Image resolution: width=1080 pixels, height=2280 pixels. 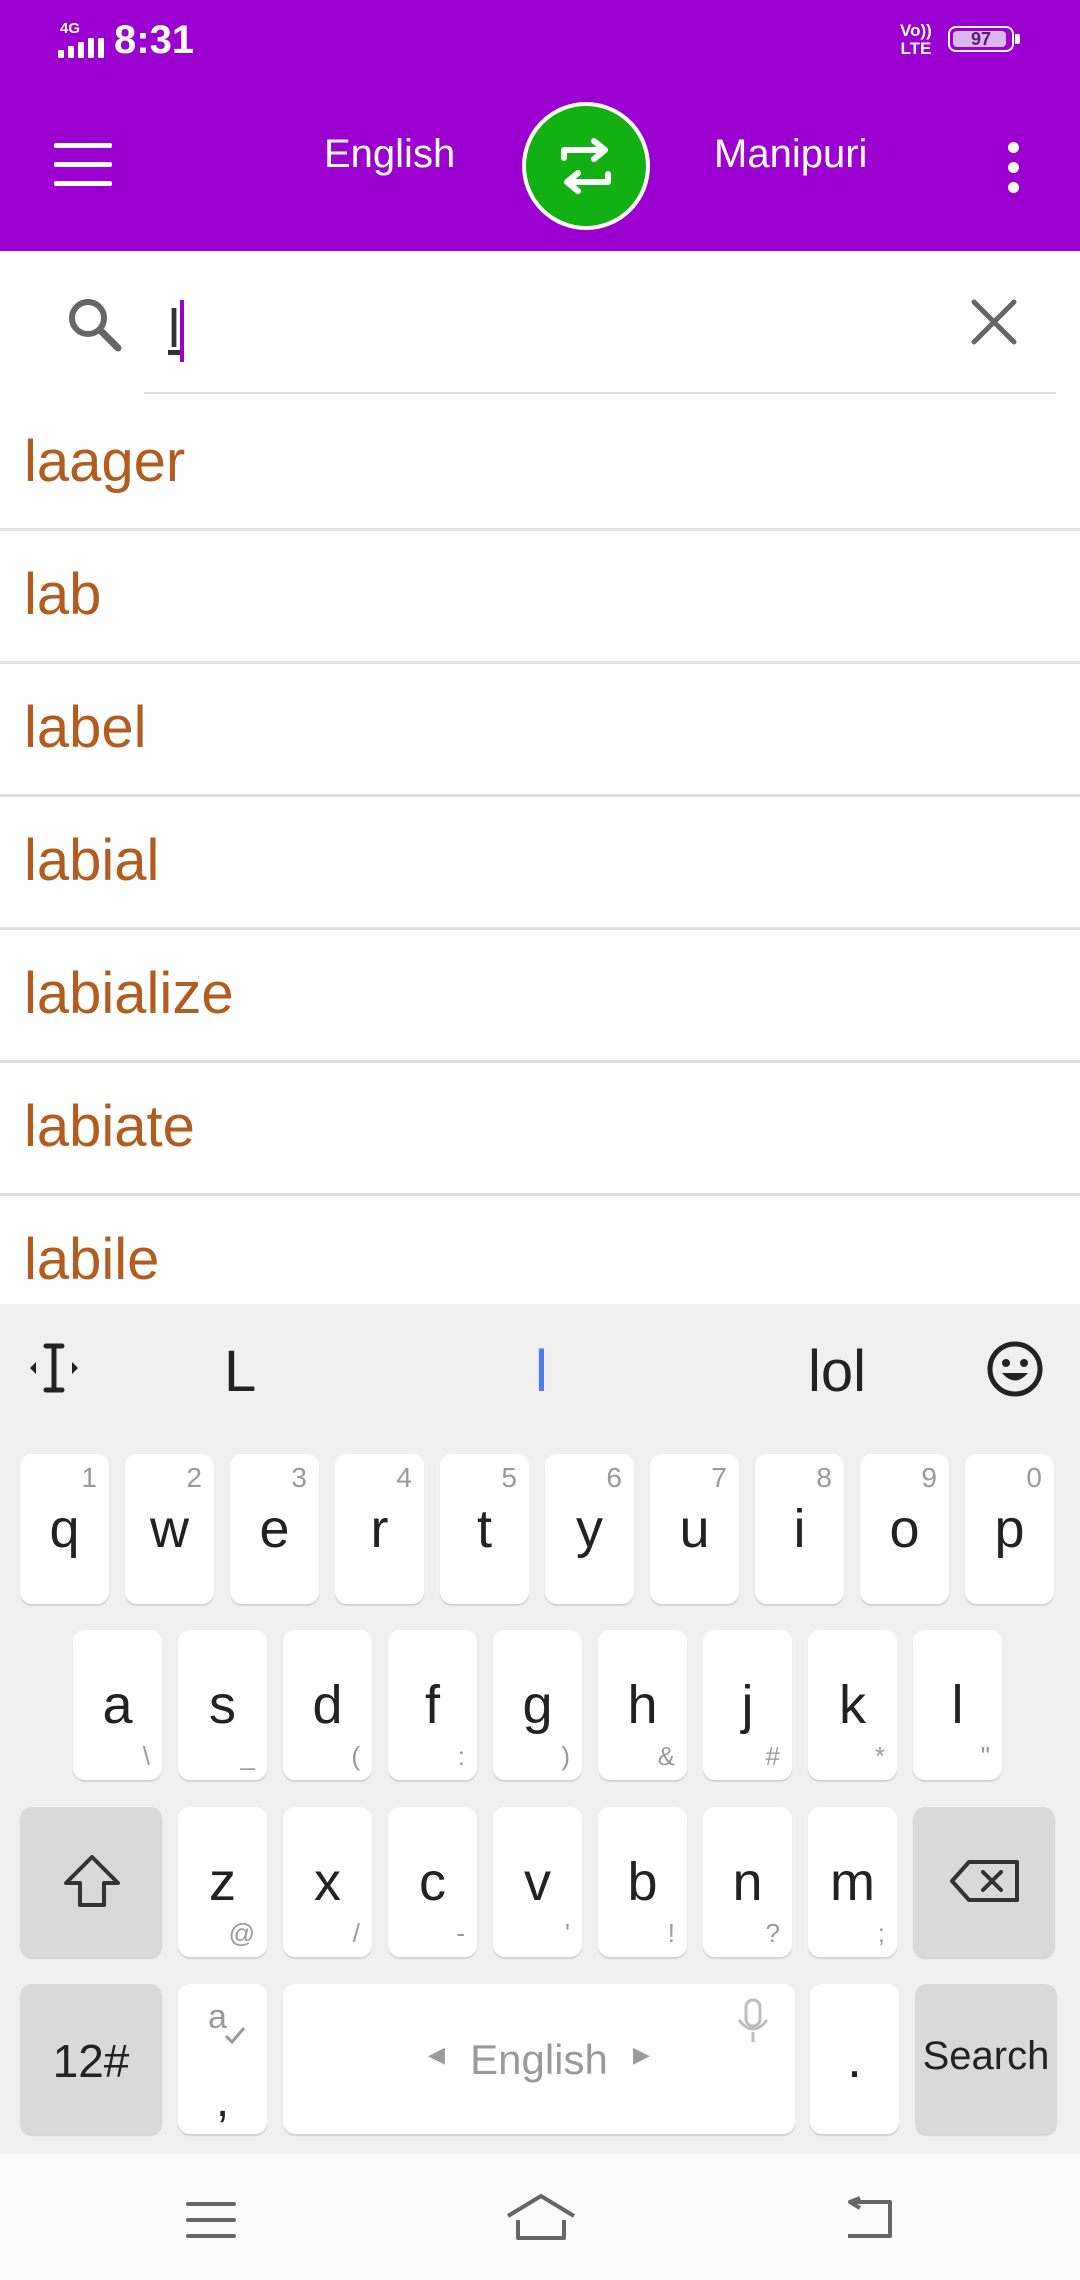 I want to click on app-bar: 4G 8:31 Vo)) LTE 97 English Manipuri, so click(x=540, y=125).